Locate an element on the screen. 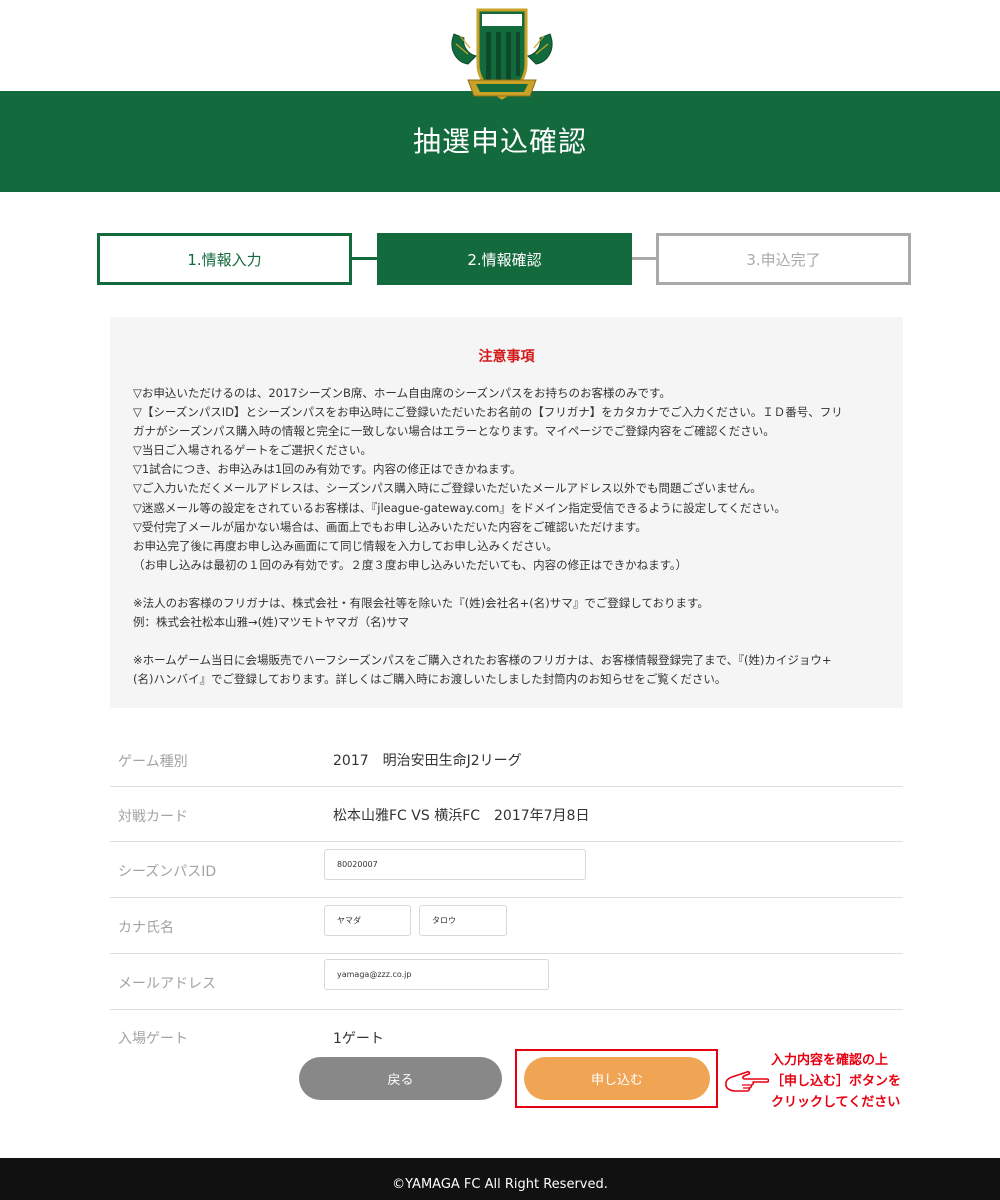 The height and width of the screenshot is (1200, 1000). notice-line: ▽当日ご入場されるゲートをご選択ください。 is located at coordinates (252, 450).